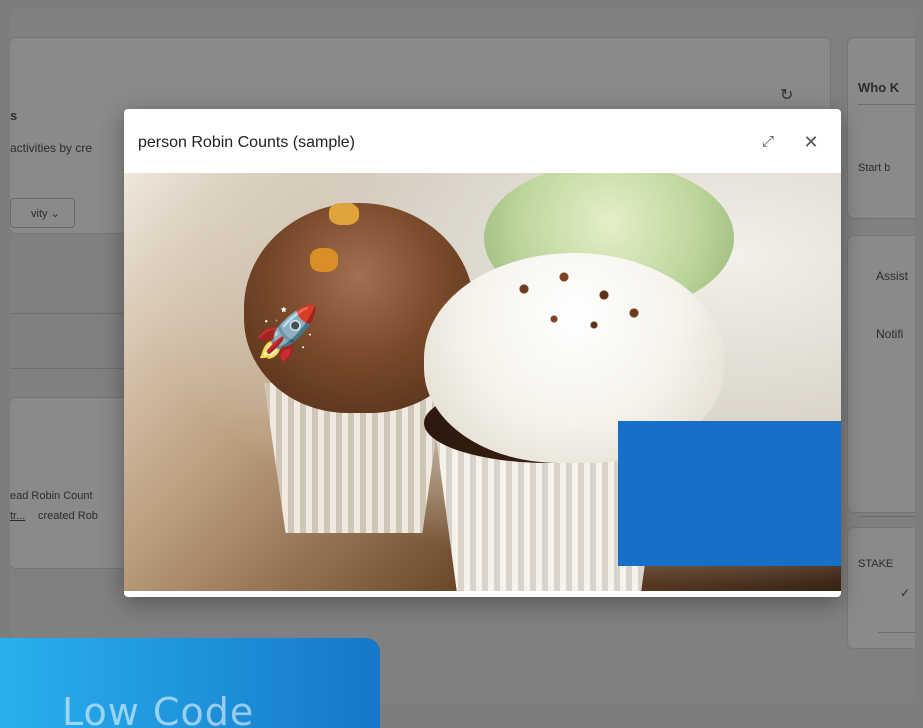 The height and width of the screenshot is (728, 923). Describe the element at coordinates (584, 313) in the screenshot. I see `chocolate-sprinkles` at that location.